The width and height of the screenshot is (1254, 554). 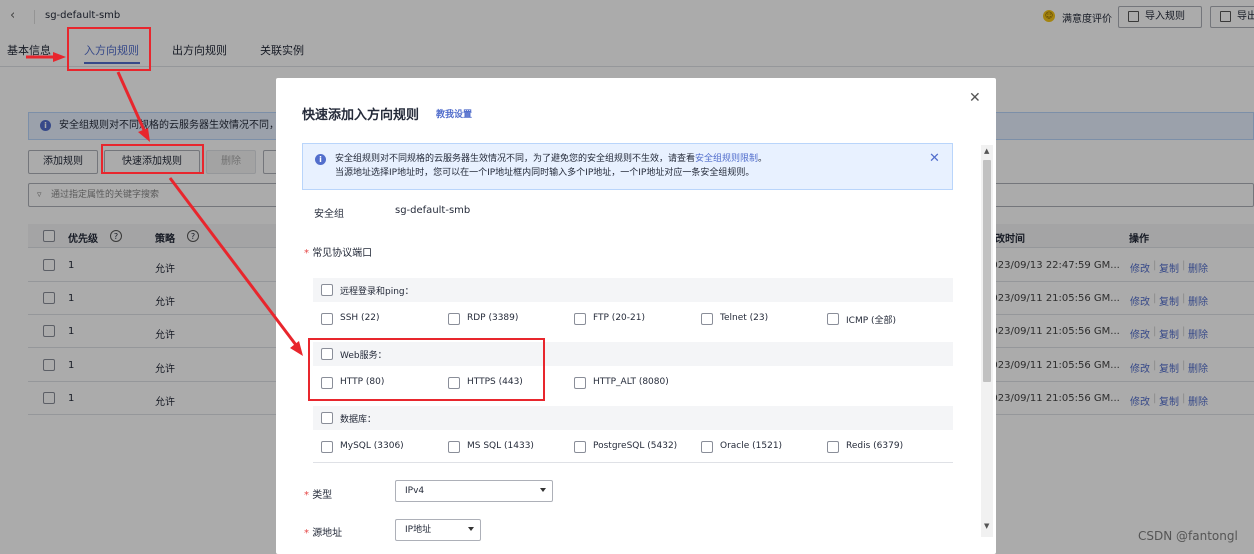 I want to click on annotation-arrows, so click(x=164, y=204).